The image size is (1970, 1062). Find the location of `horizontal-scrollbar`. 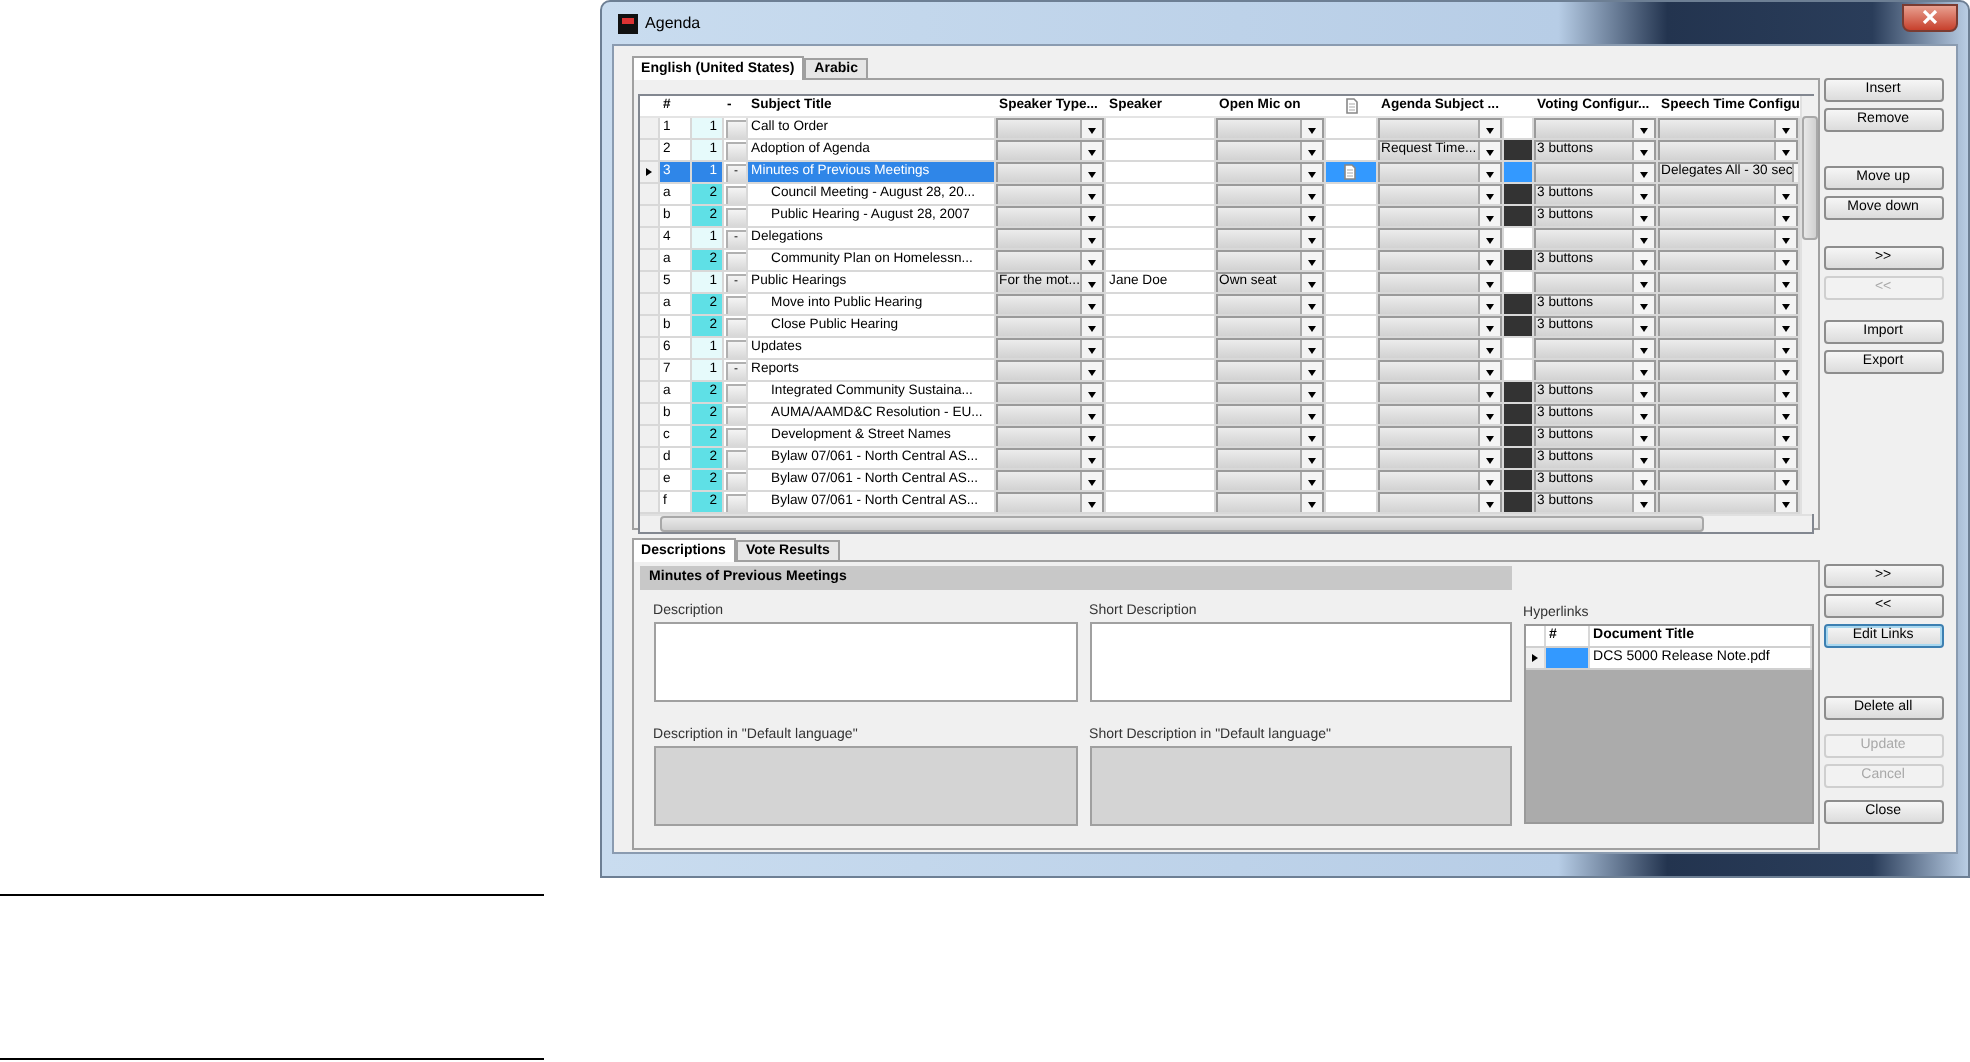

horizontal-scrollbar is located at coordinates (1225, 523).